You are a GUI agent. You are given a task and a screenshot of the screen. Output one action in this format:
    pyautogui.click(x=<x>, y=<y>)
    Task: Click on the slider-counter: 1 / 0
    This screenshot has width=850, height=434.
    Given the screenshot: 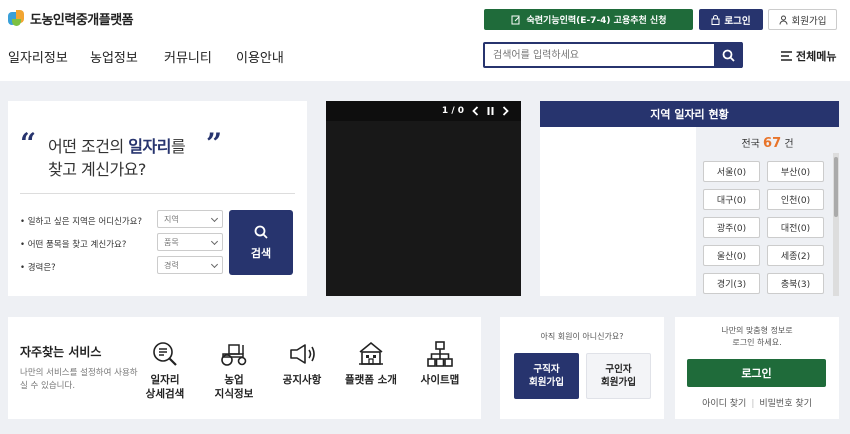 What is the action you would take?
    pyautogui.click(x=452, y=111)
    